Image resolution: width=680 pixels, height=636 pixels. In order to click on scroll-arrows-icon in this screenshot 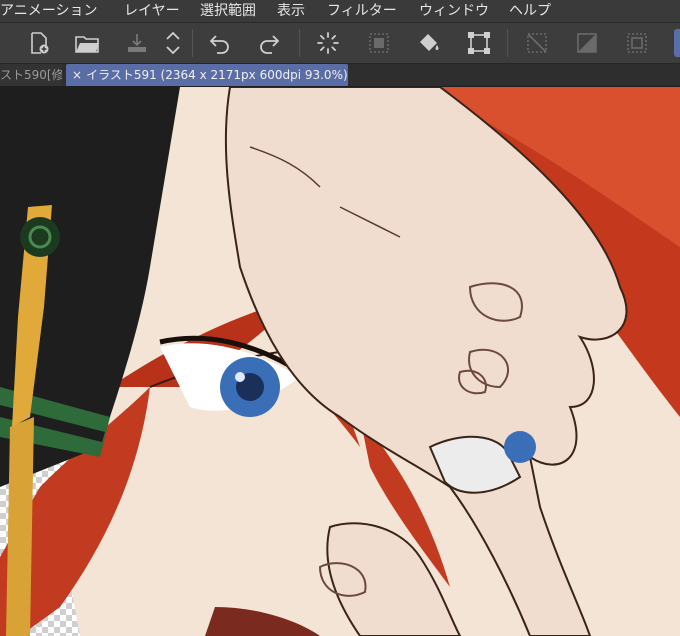, I will do `click(173, 43)`.